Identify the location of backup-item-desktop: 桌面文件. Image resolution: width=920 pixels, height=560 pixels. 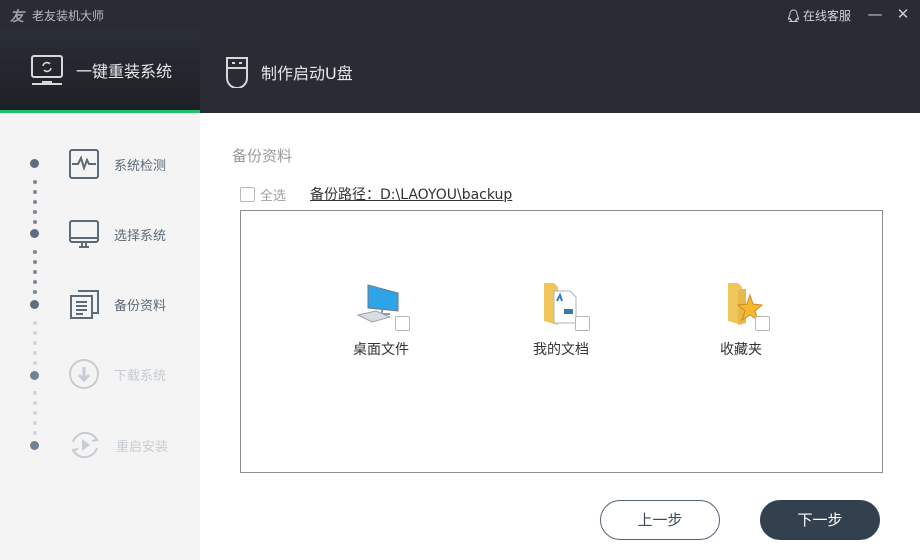
(381, 320).